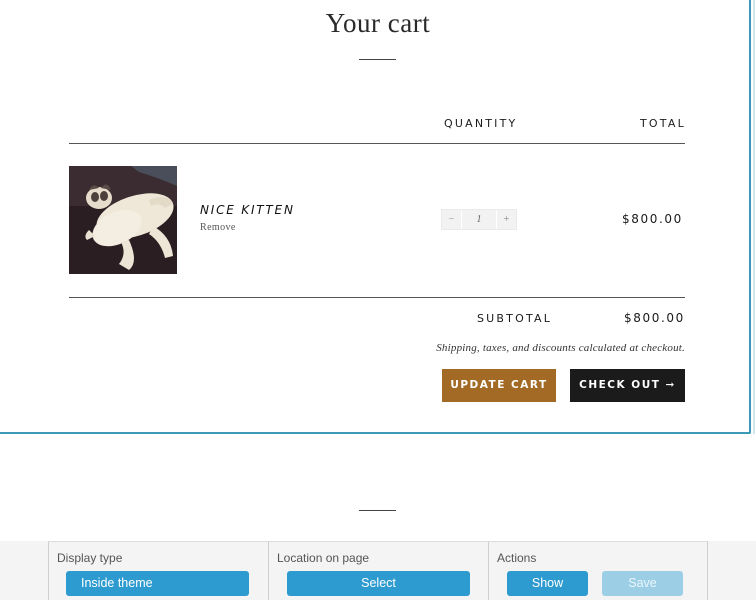 The image size is (756, 600). What do you see at coordinates (378, 570) in the screenshot?
I see `location-panel: Location on page Select` at bounding box center [378, 570].